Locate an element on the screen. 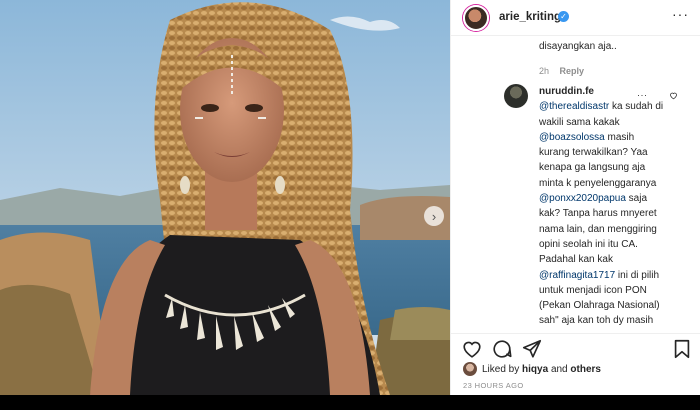  comment-icon is located at coordinates (502, 349).